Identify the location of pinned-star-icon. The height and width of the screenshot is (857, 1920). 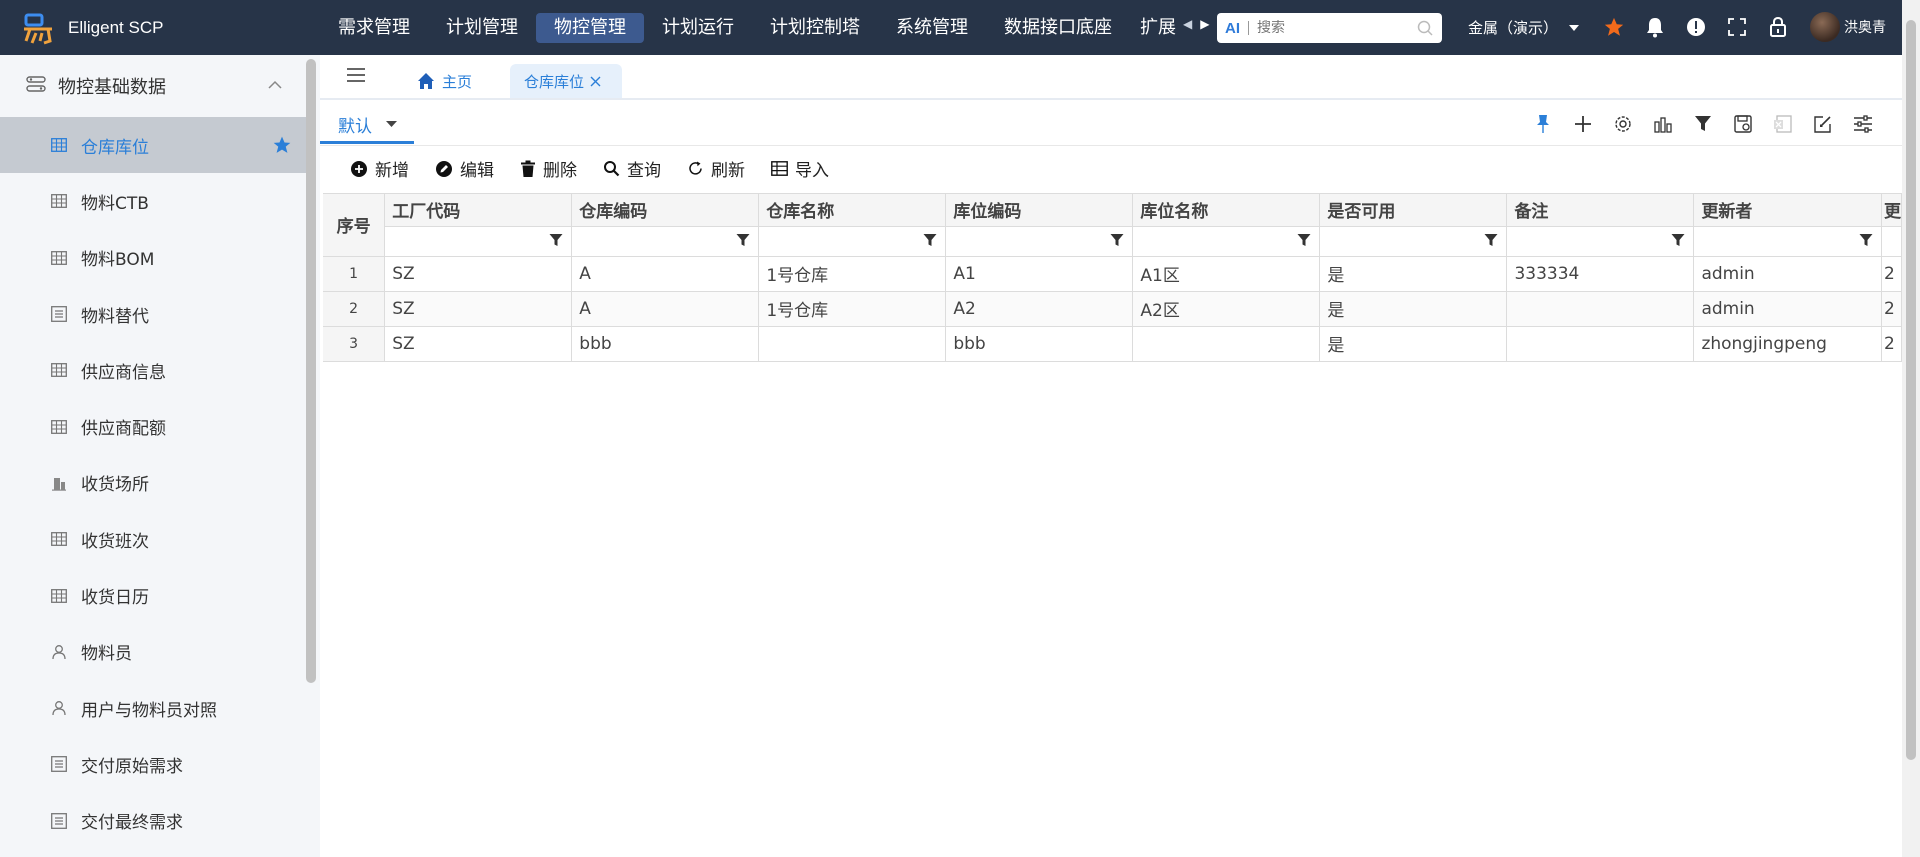
(282, 145).